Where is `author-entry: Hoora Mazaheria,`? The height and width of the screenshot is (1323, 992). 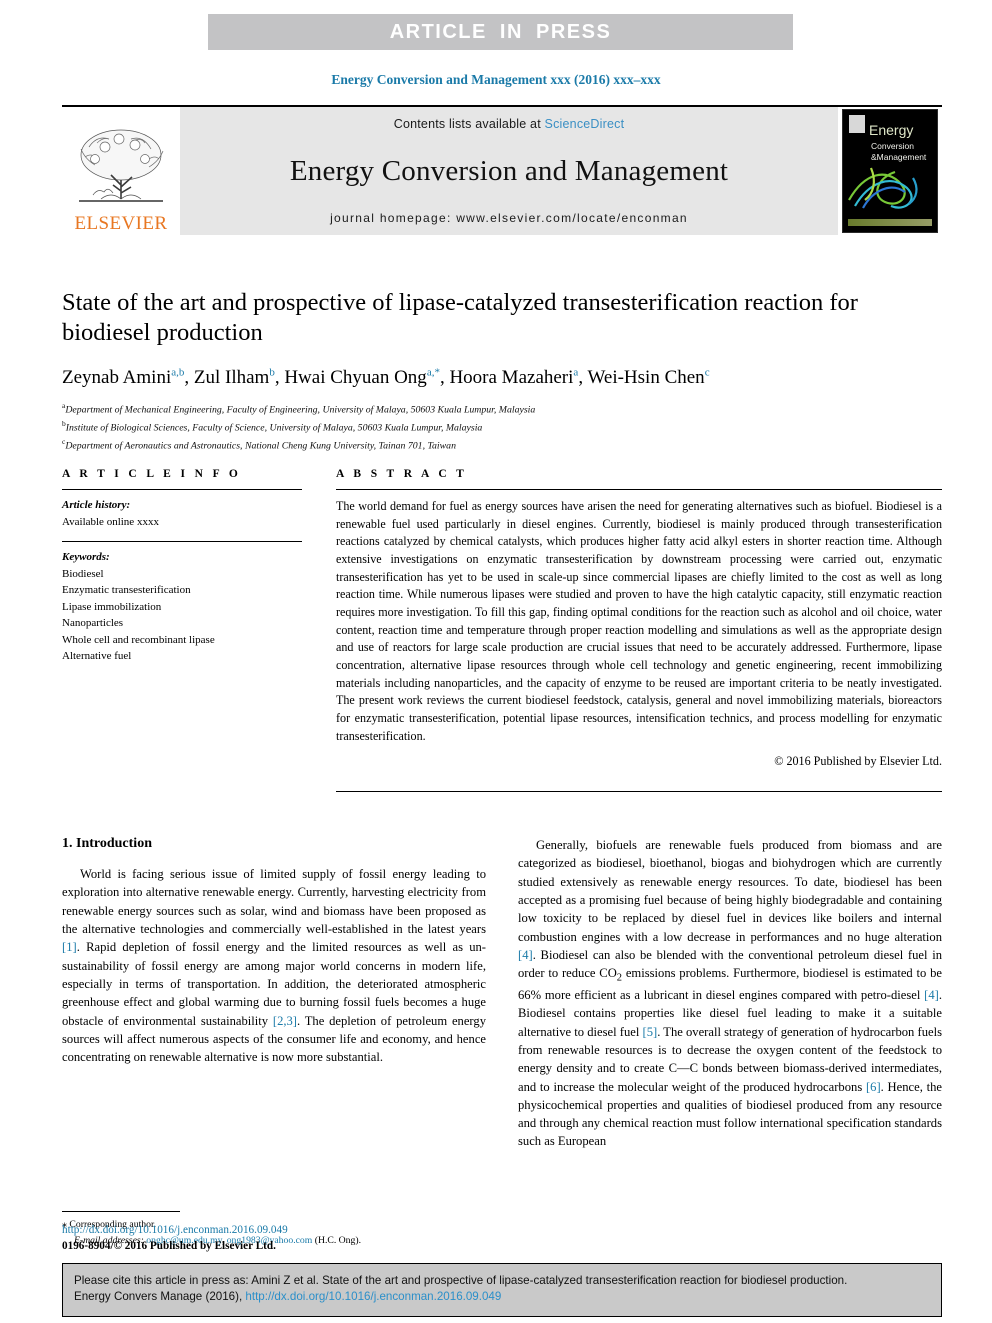 author-entry: Hoora Mazaheria, is located at coordinates (518, 377).